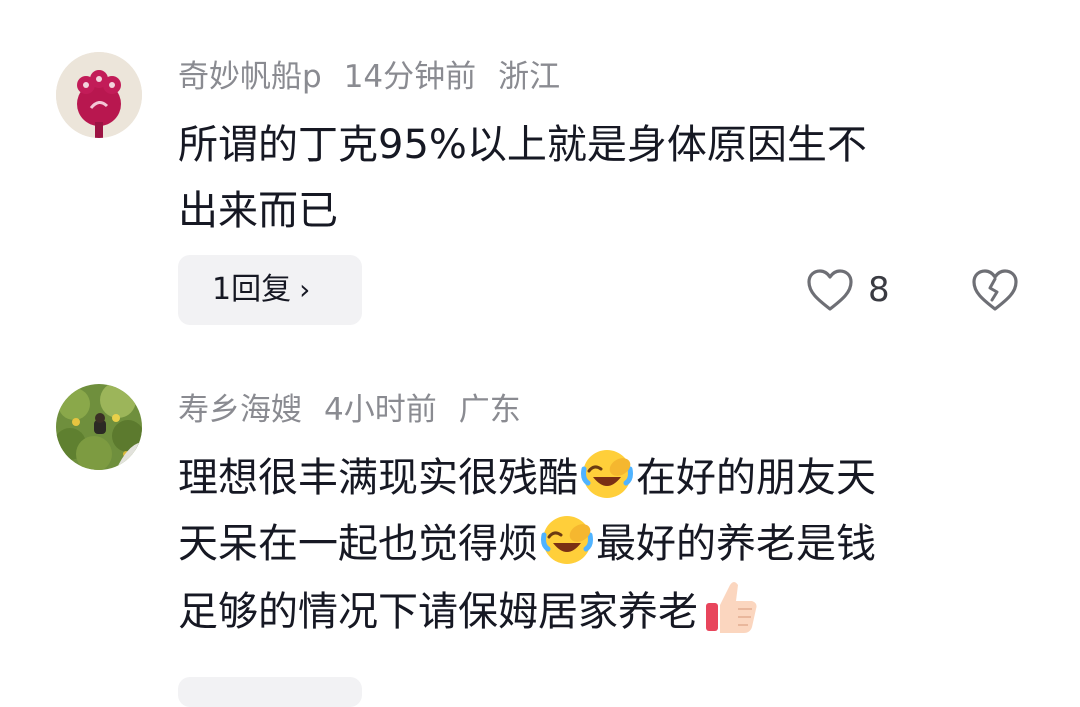 This screenshot has height=707, width=1080. What do you see at coordinates (756, 478) in the screenshot?
I see `comment-line-part: 在好的朋友天` at bounding box center [756, 478].